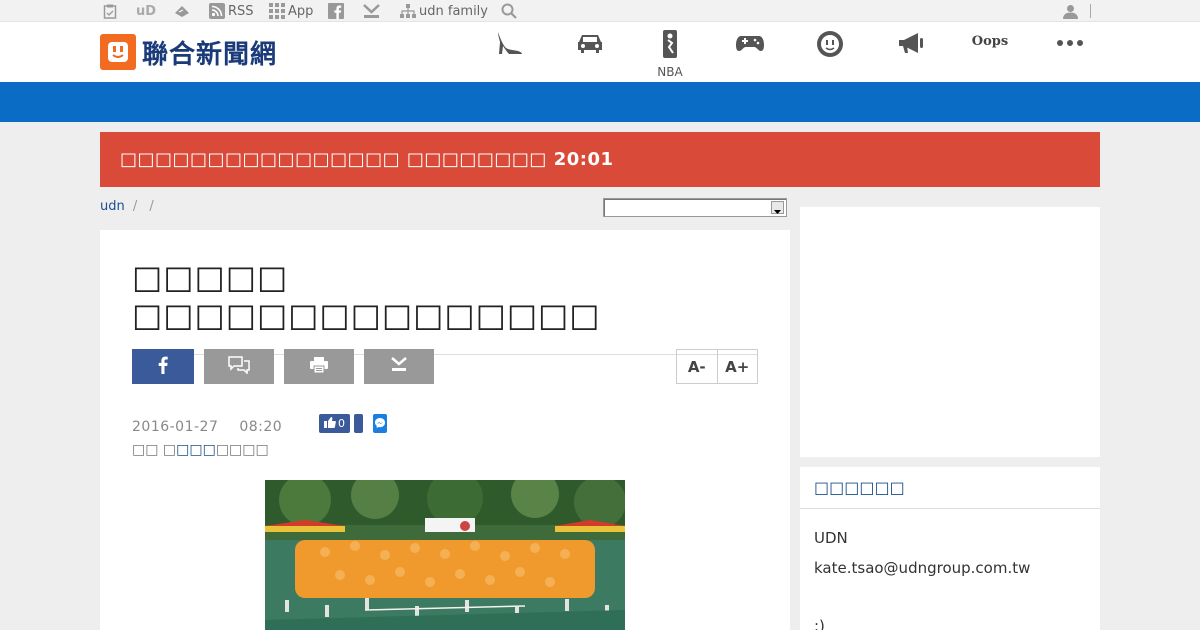 The height and width of the screenshot is (630, 1200). Describe the element at coordinates (510, 45) in the screenshot. I see `high-heel-icon` at that location.